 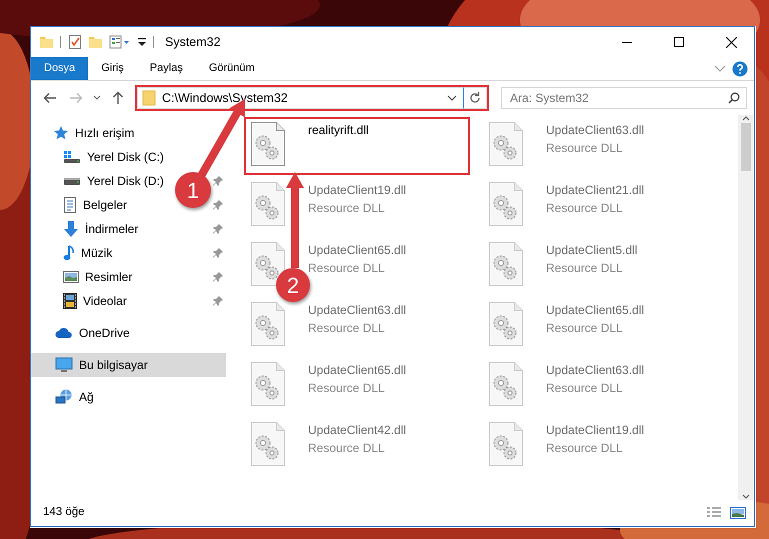 What do you see at coordinates (64, 333) in the screenshot?
I see `cloud-icon` at bounding box center [64, 333].